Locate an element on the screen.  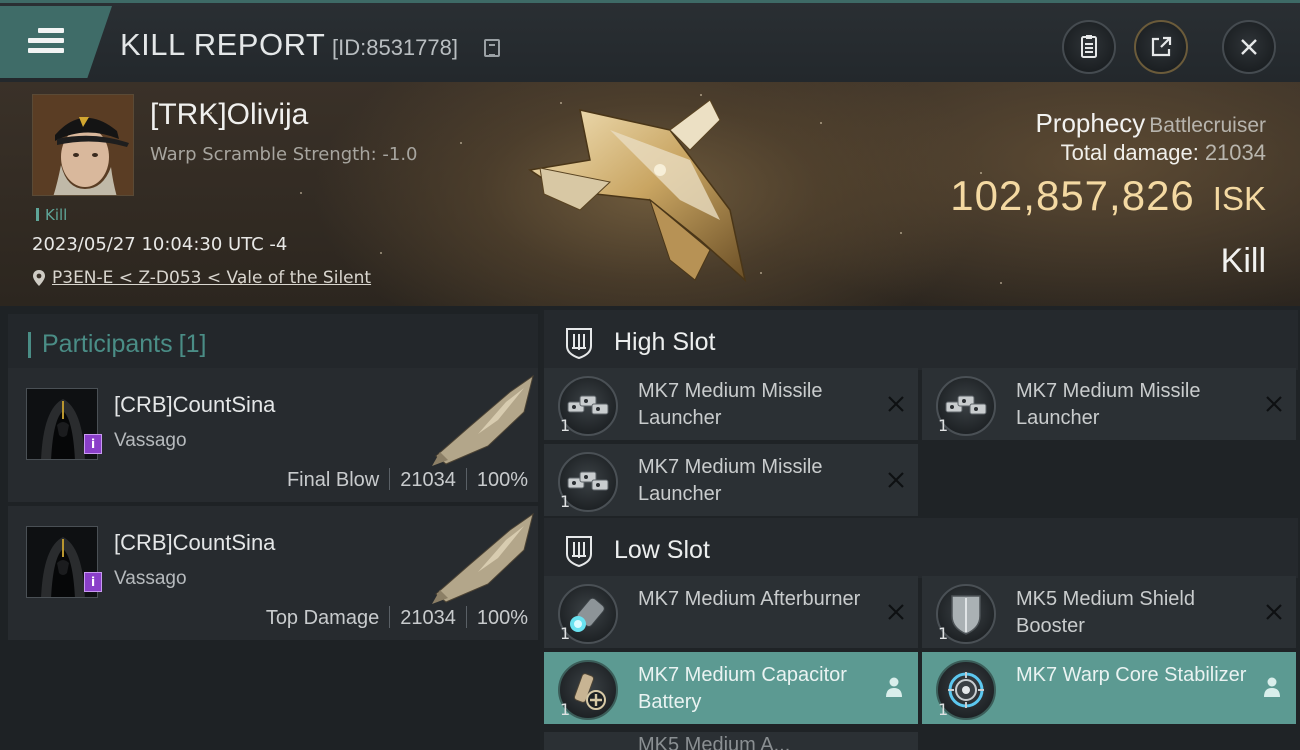
clipboard-icon is located at coordinates (1089, 46).